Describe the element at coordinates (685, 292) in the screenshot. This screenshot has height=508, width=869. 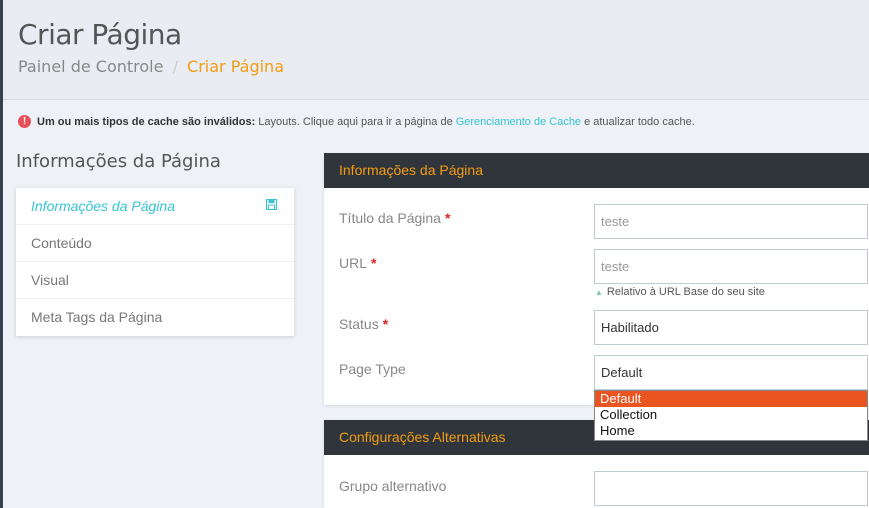
I see `url-hint-text: Relativo à URL Base do seu site` at that location.